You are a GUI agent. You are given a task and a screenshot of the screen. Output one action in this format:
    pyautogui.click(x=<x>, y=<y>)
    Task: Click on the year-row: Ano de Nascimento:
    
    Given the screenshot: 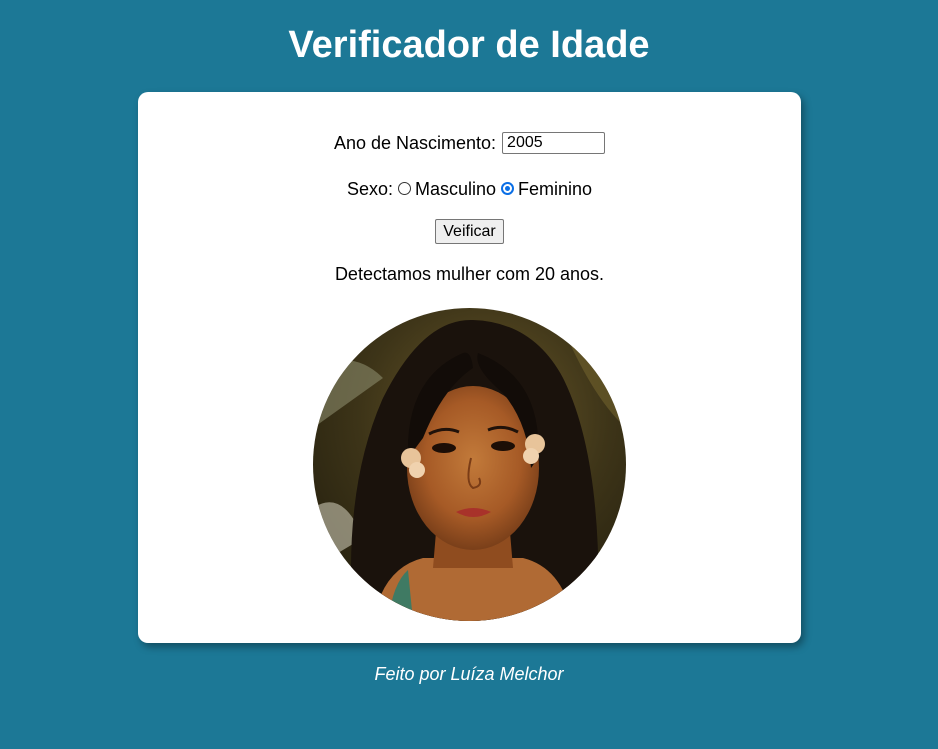 What is the action you would take?
    pyautogui.click(x=469, y=143)
    